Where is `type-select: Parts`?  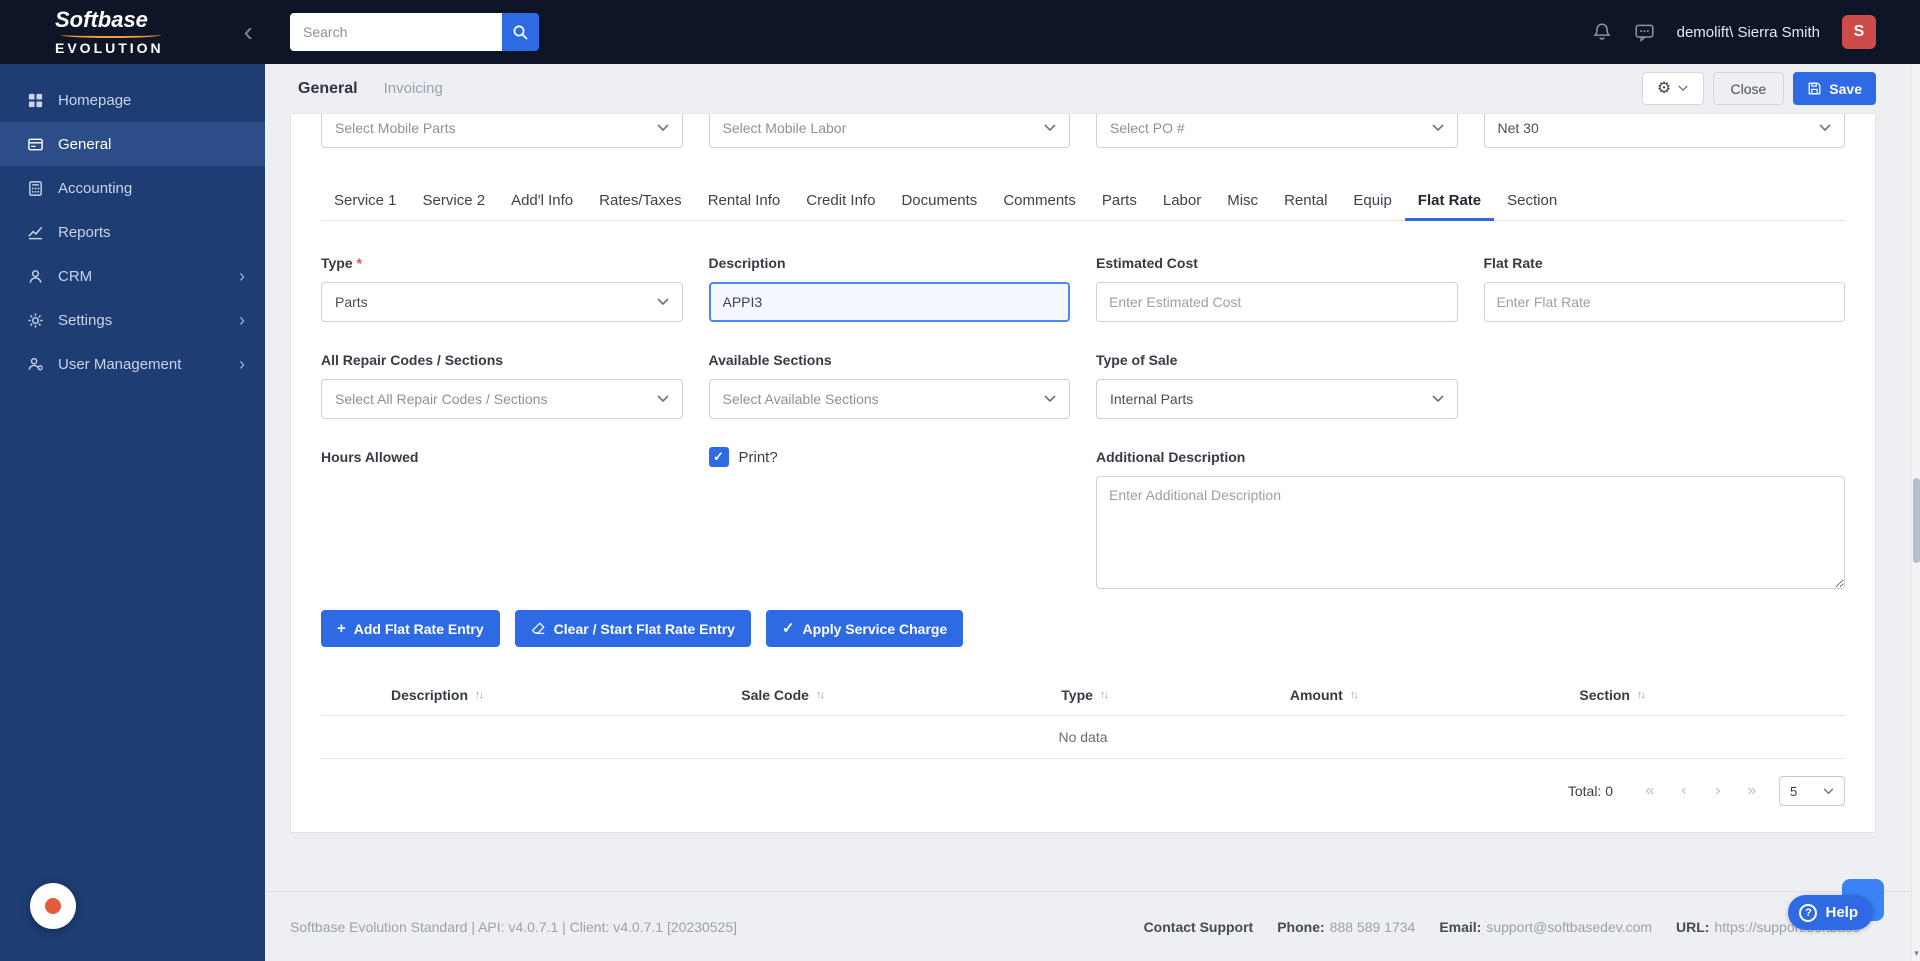
type-select: Parts is located at coordinates (502, 302).